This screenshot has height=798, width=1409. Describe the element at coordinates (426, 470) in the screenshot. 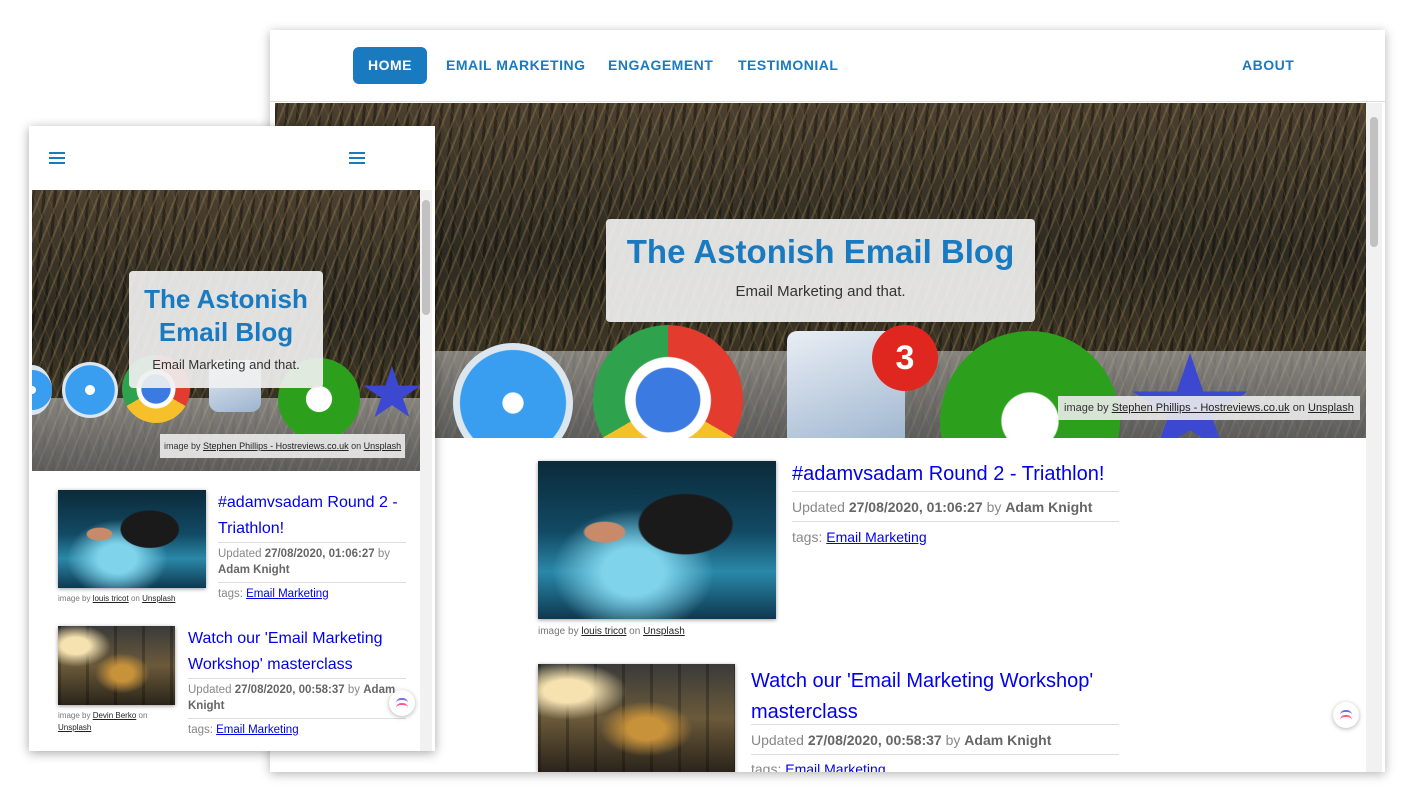

I see `mobile-scrollbar` at that location.